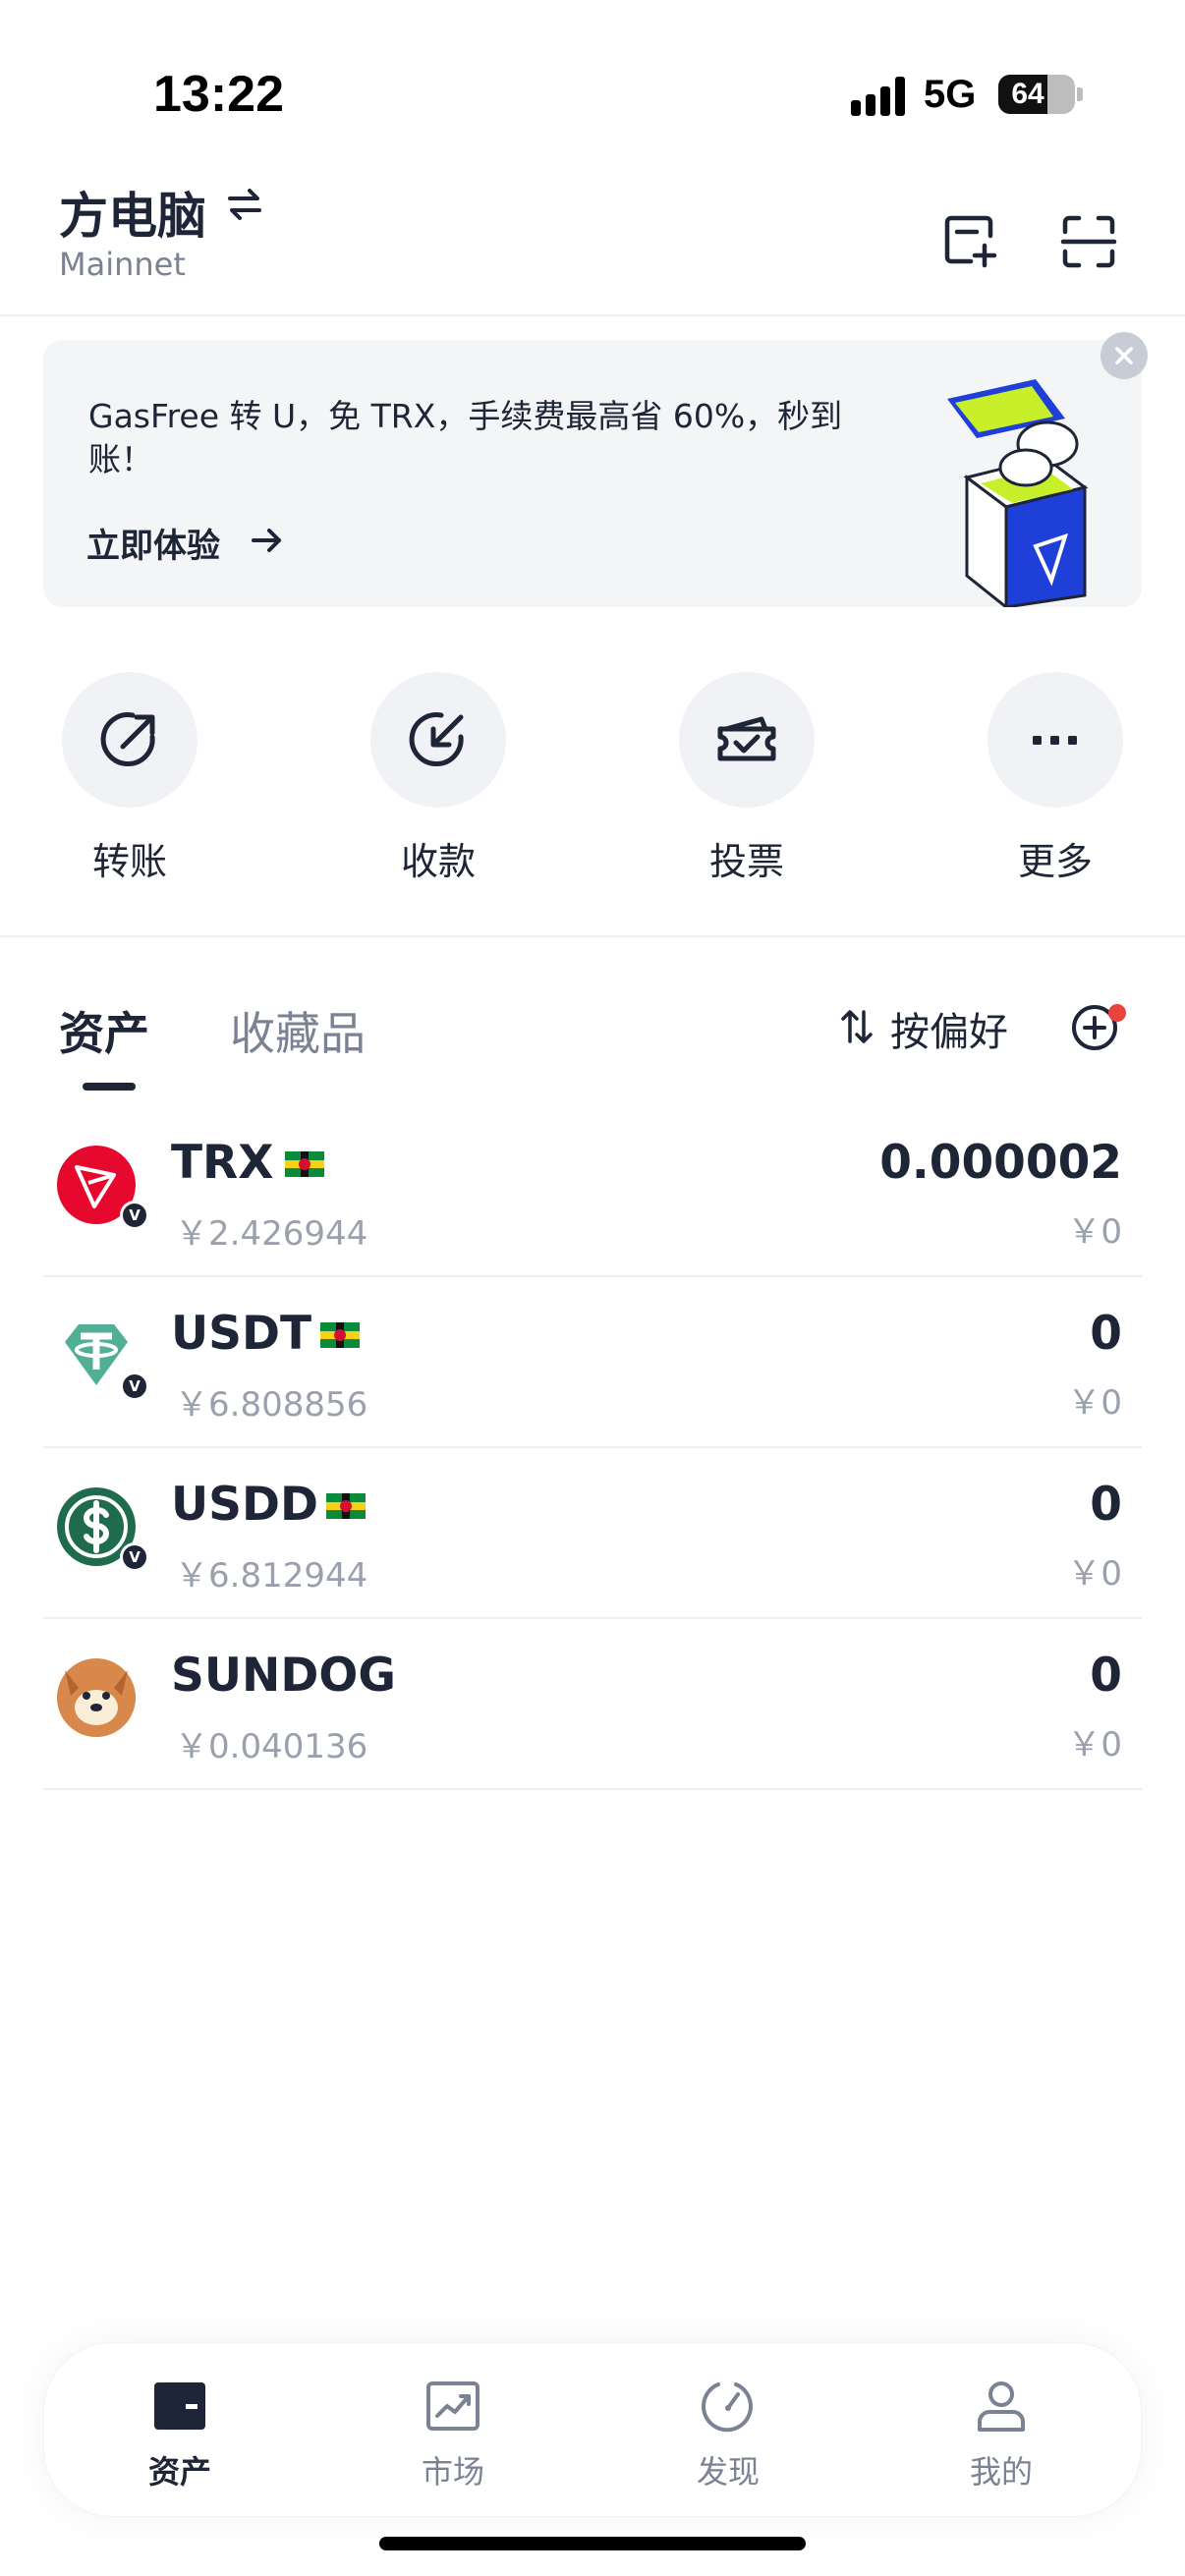 The image size is (1185, 2576). I want to click on receive-in-icon, so click(437, 739).